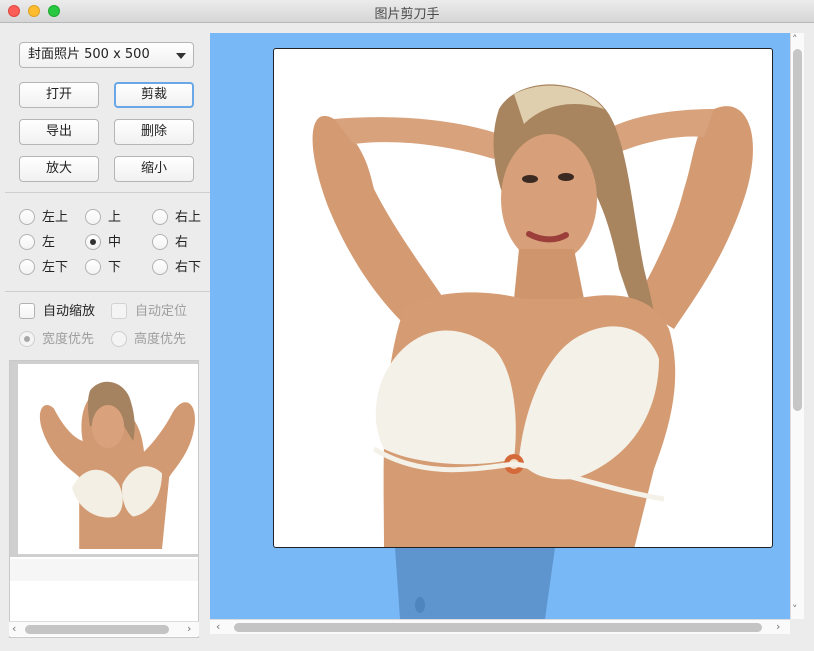 The width and height of the screenshot is (814, 651). I want to click on anchor-label: 左, so click(49, 242).